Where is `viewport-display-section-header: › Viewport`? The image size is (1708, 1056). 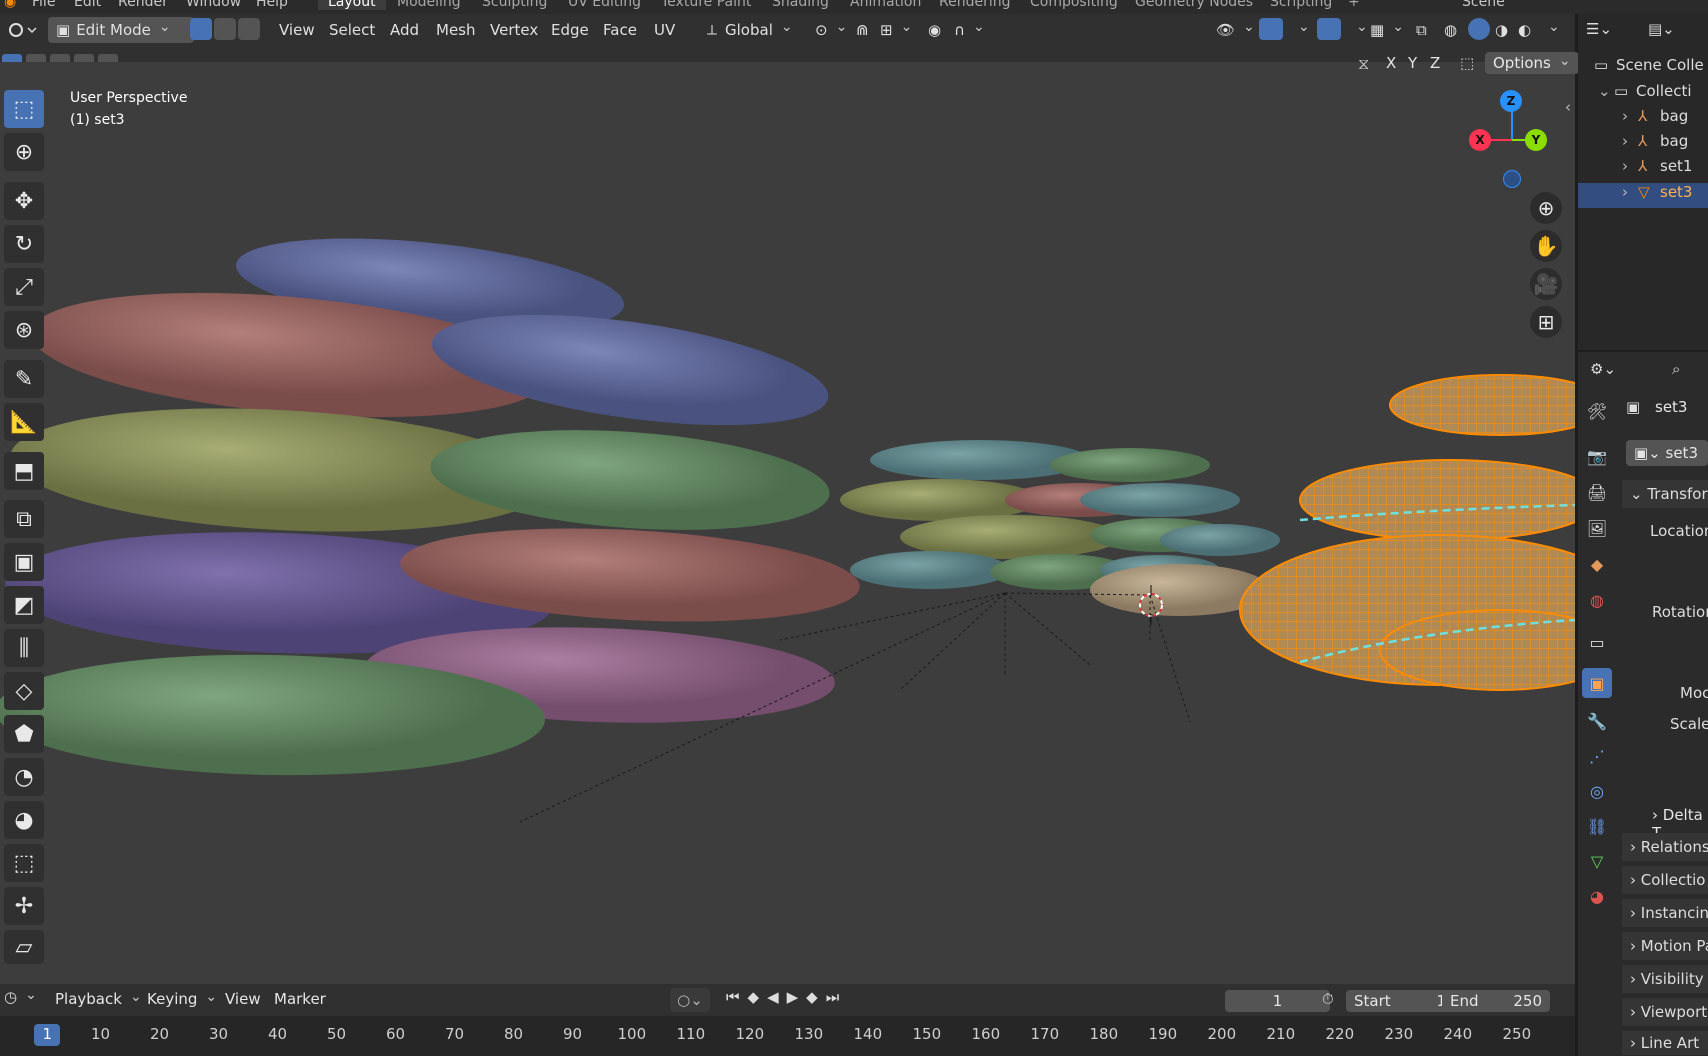
viewport-display-section-header: › Viewport is located at coordinates (1665, 1012).